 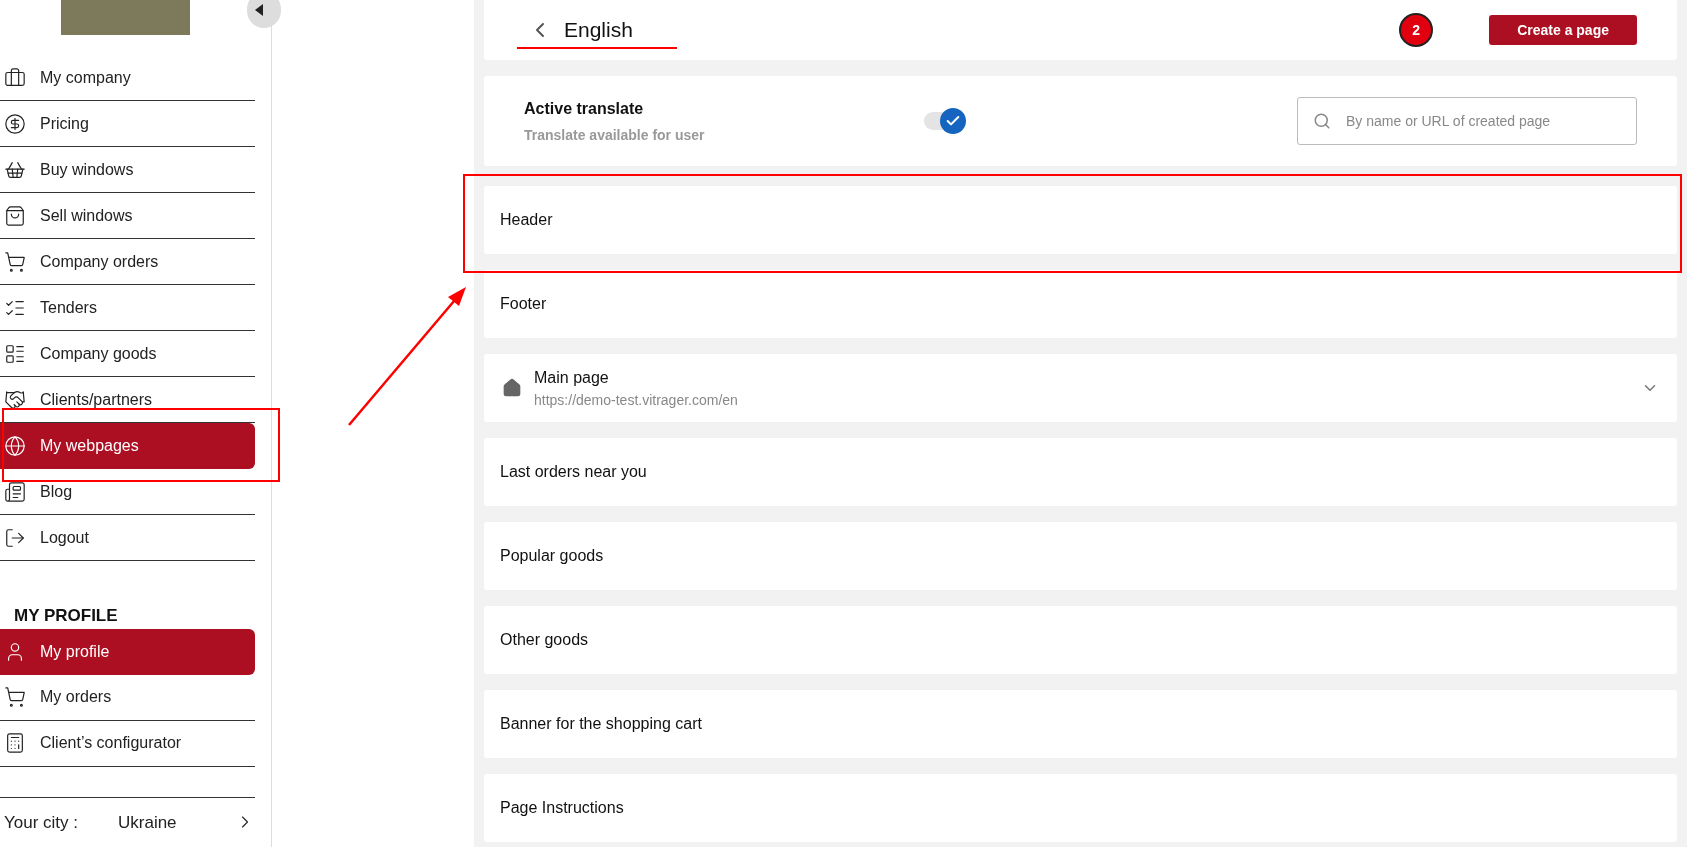 I want to click on sidebar-item: Company goods, so click(x=127, y=354).